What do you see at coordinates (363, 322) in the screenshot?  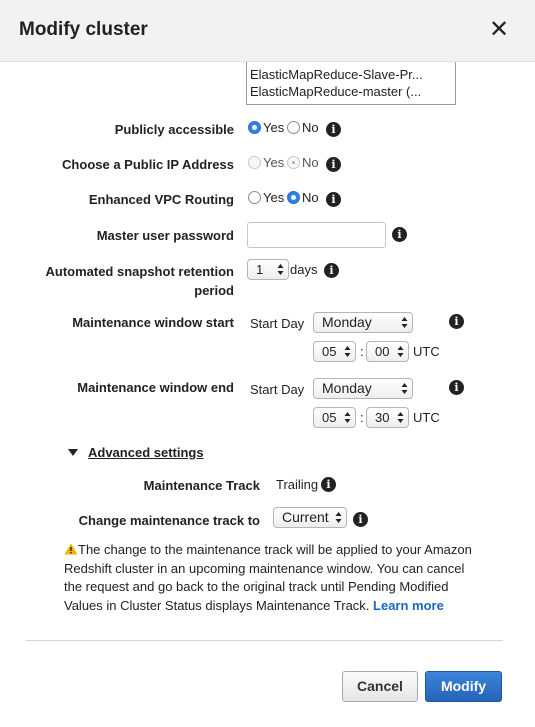 I see `maintenance-start-day-select: Monday` at bounding box center [363, 322].